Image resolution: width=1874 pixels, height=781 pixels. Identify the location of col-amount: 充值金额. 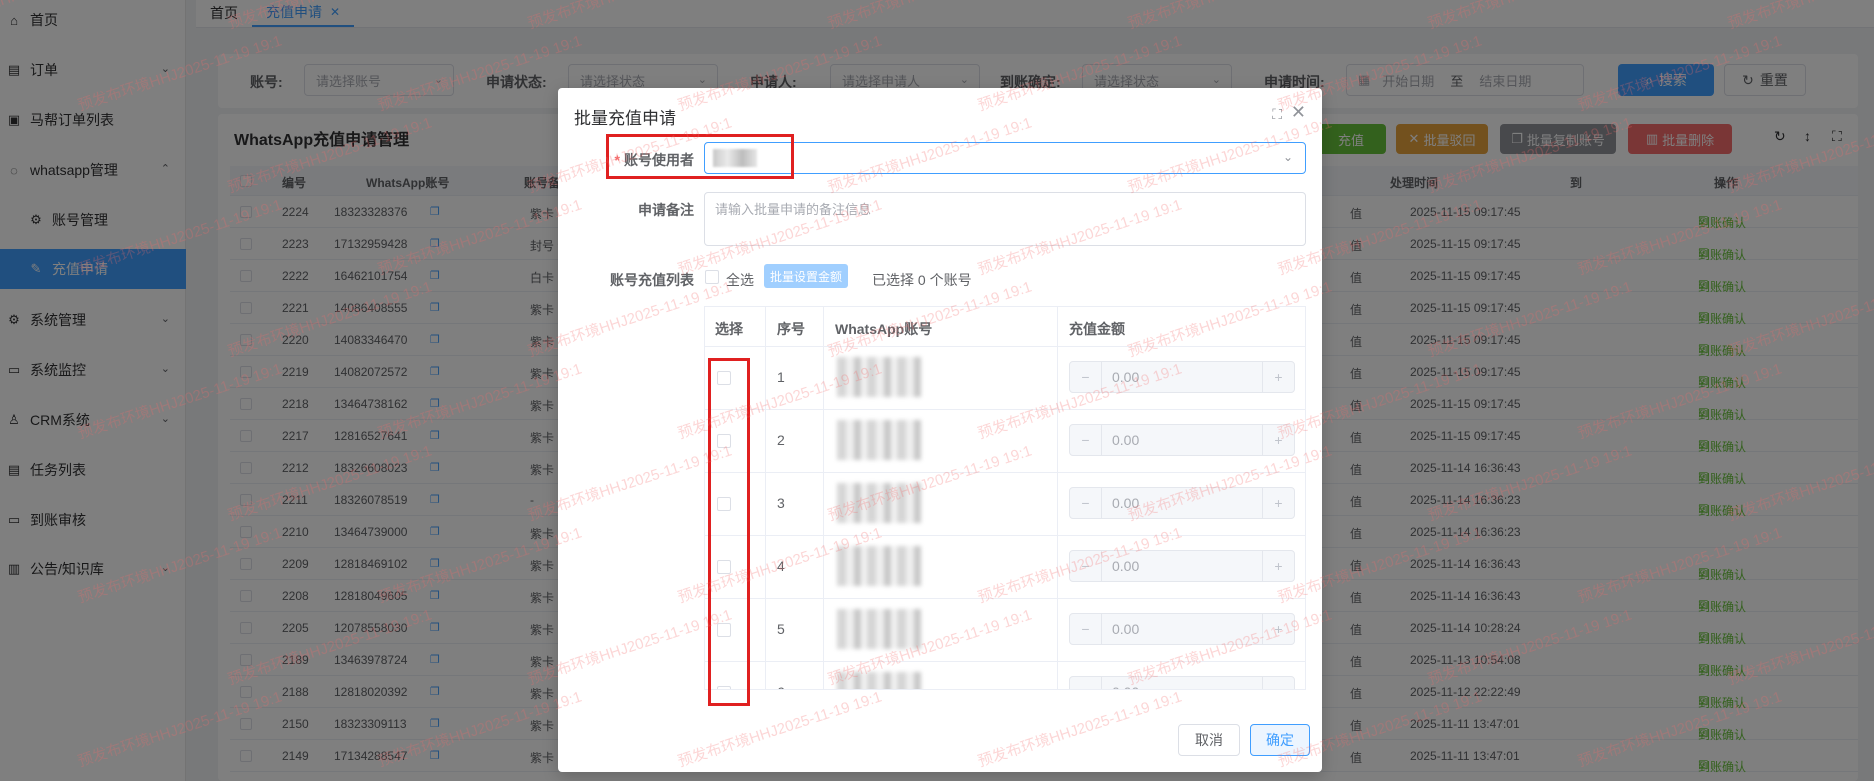
(1097, 329).